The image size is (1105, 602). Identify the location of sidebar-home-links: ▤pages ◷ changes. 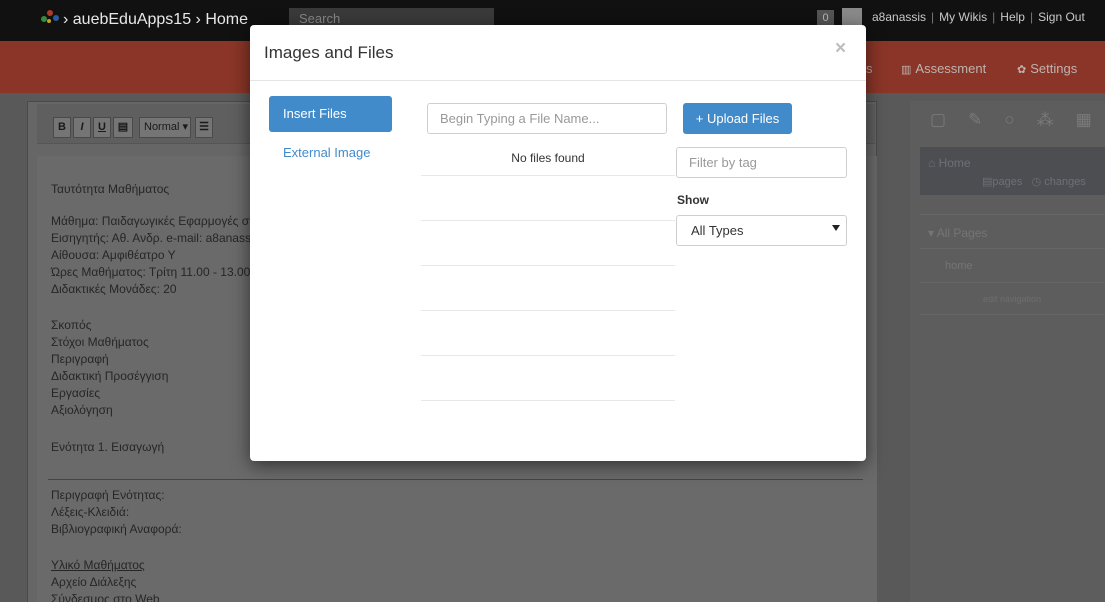
(1034, 181).